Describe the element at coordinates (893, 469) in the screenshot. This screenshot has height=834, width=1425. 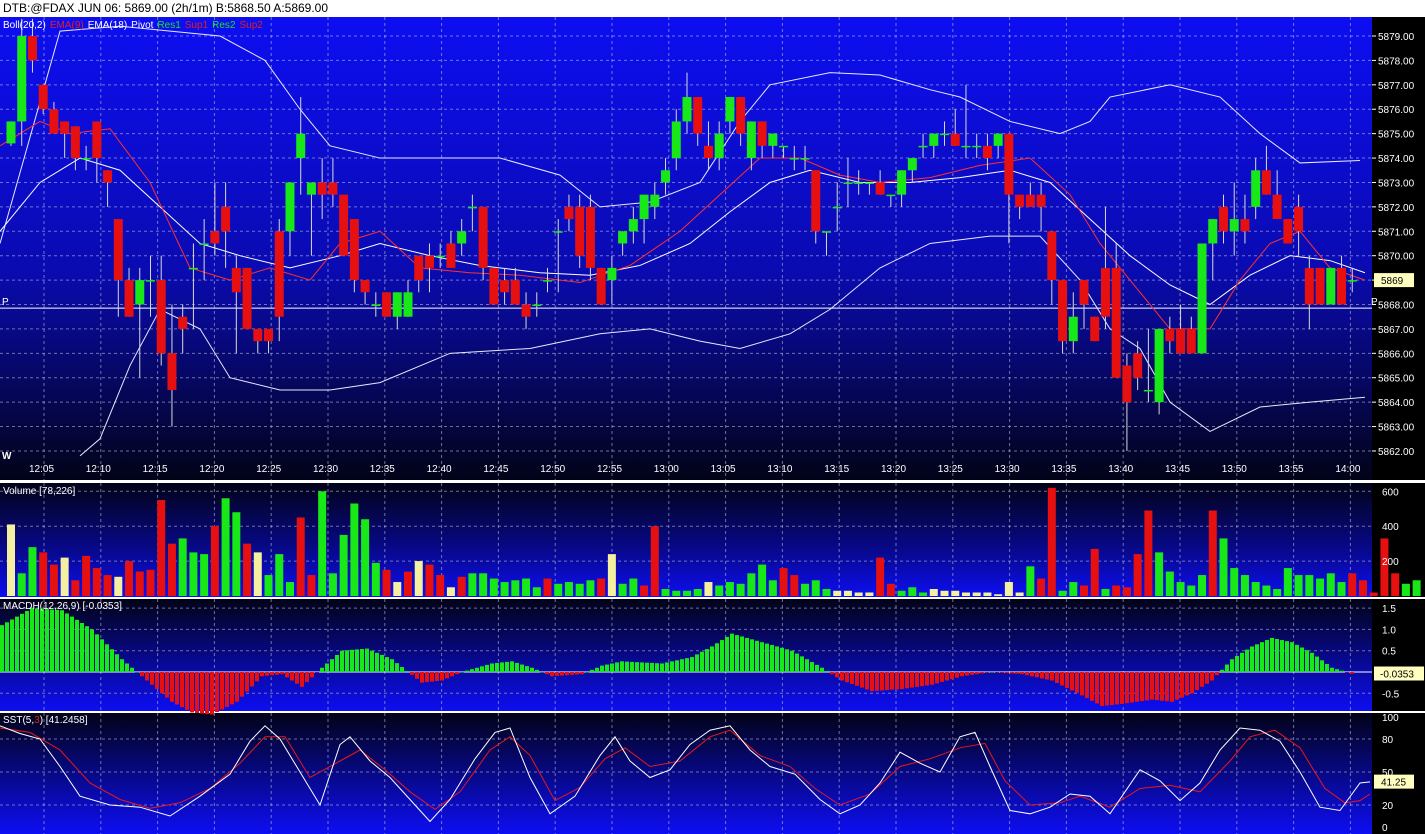
I see `time-tick-label: 13:20` at that location.